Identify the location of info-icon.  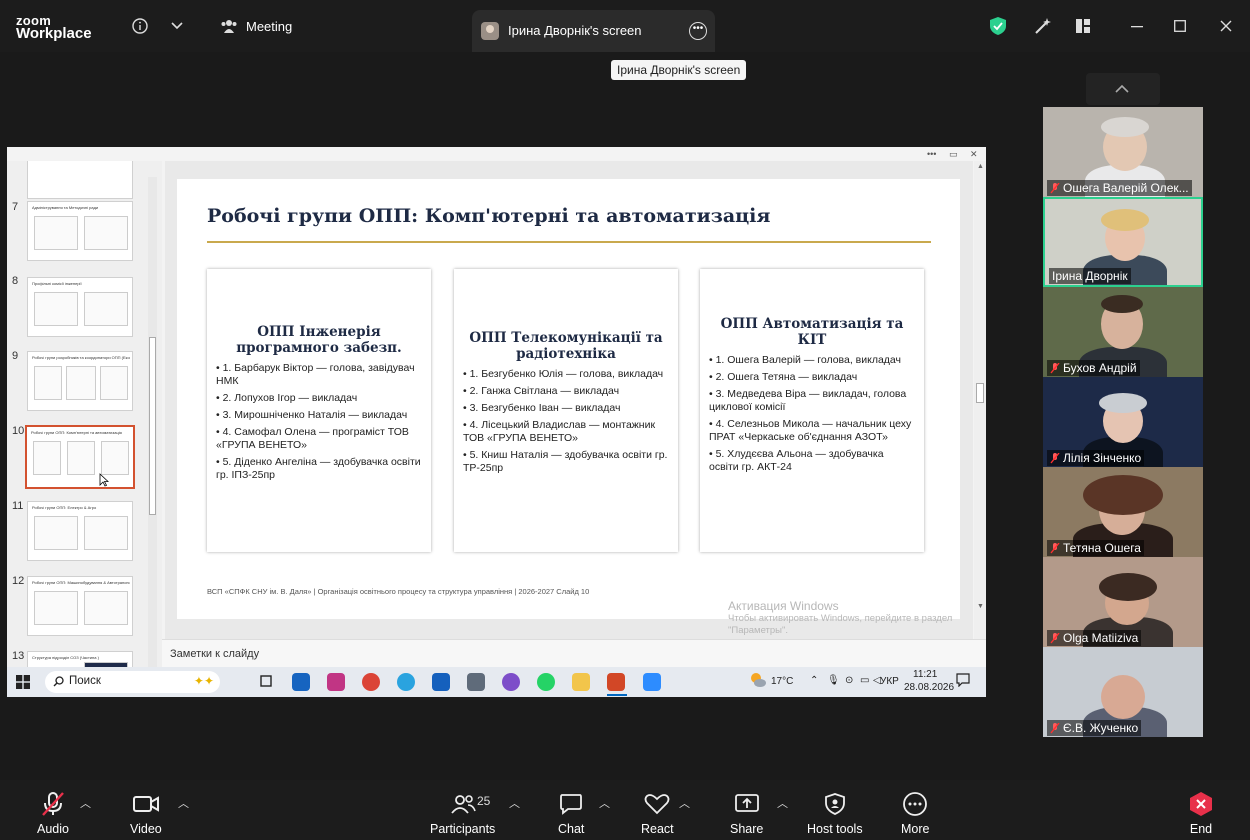
(140, 26).